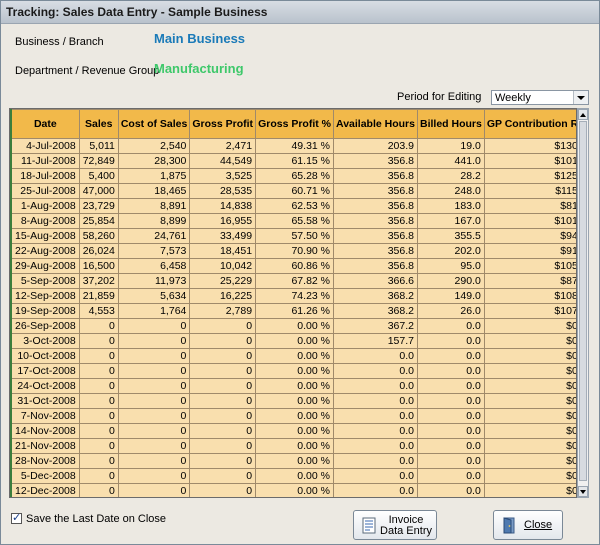 The image size is (600, 545). Describe the element at coordinates (529, 191) in the screenshot. I see `cell-gp-contribution-rate: $115.06` at that location.